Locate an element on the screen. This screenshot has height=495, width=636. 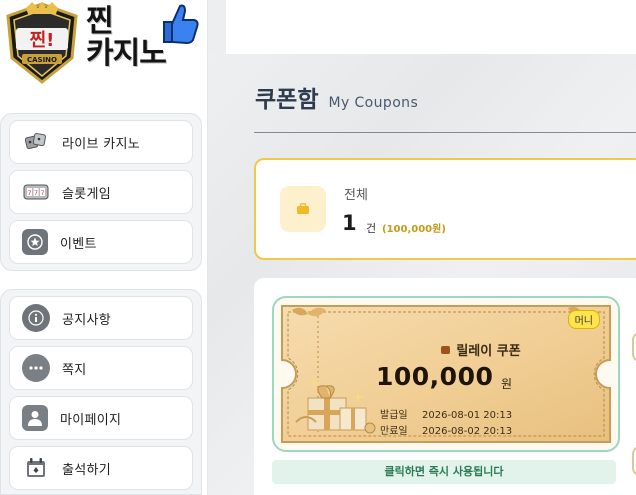
summary-amount: (100,000원) is located at coordinates (414, 229).